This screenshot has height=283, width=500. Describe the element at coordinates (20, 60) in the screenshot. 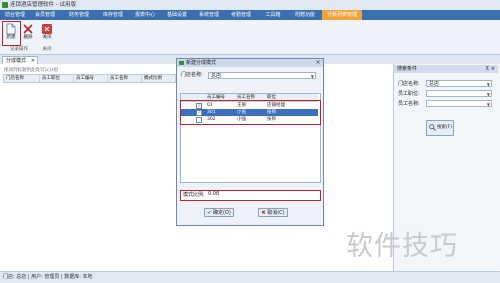

I see `tab-split-mode: 分成模式 ×` at that location.